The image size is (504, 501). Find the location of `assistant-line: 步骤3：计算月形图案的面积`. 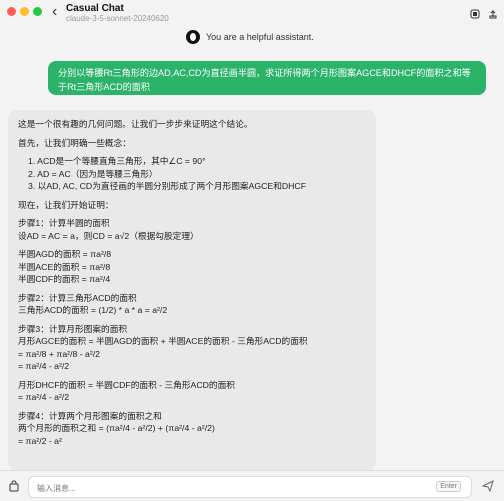

assistant-line: 步骤3：计算月形图案的面积 is located at coordinates (73, 328).